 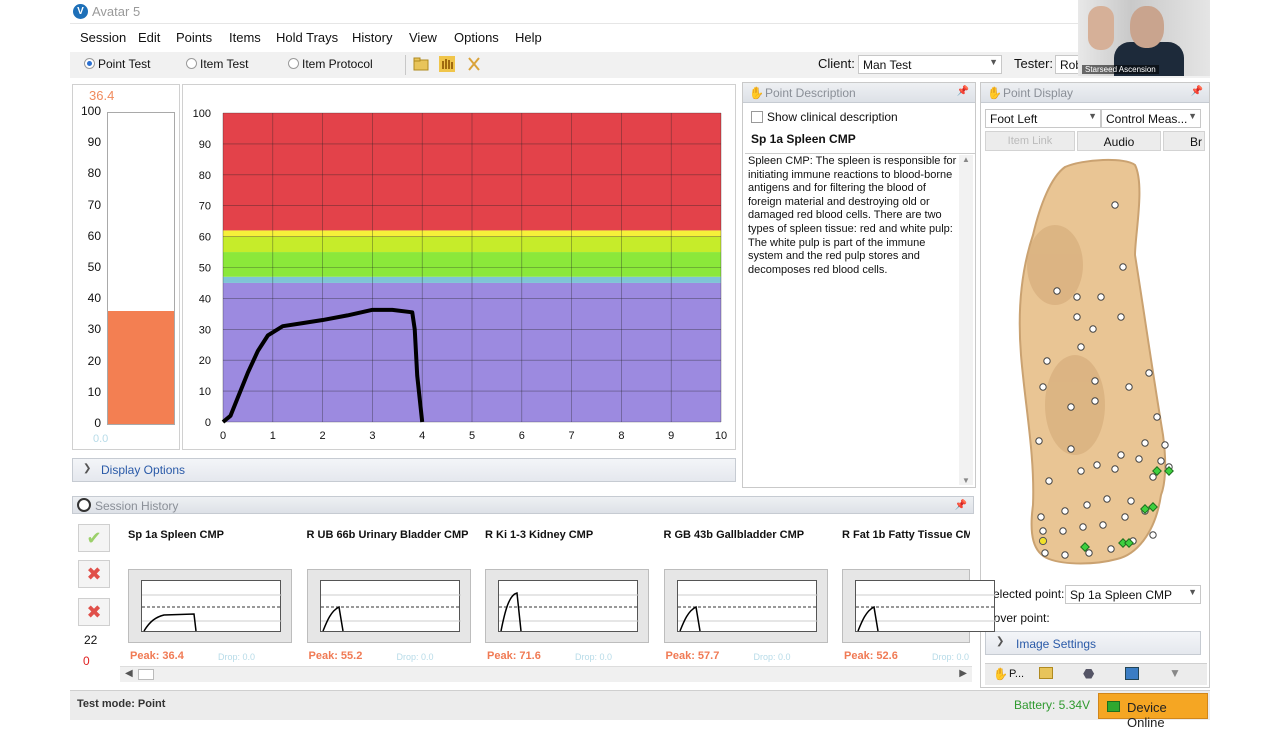 I want to click on show-clinical-description-checkbox, so click(x=757, y=117).